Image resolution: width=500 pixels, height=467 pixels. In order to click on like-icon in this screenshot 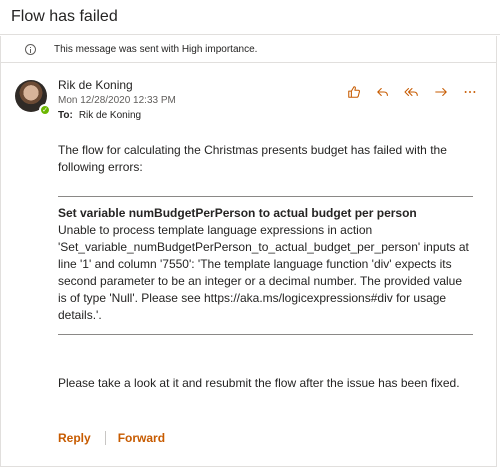, I will do `click(354, 92)`.